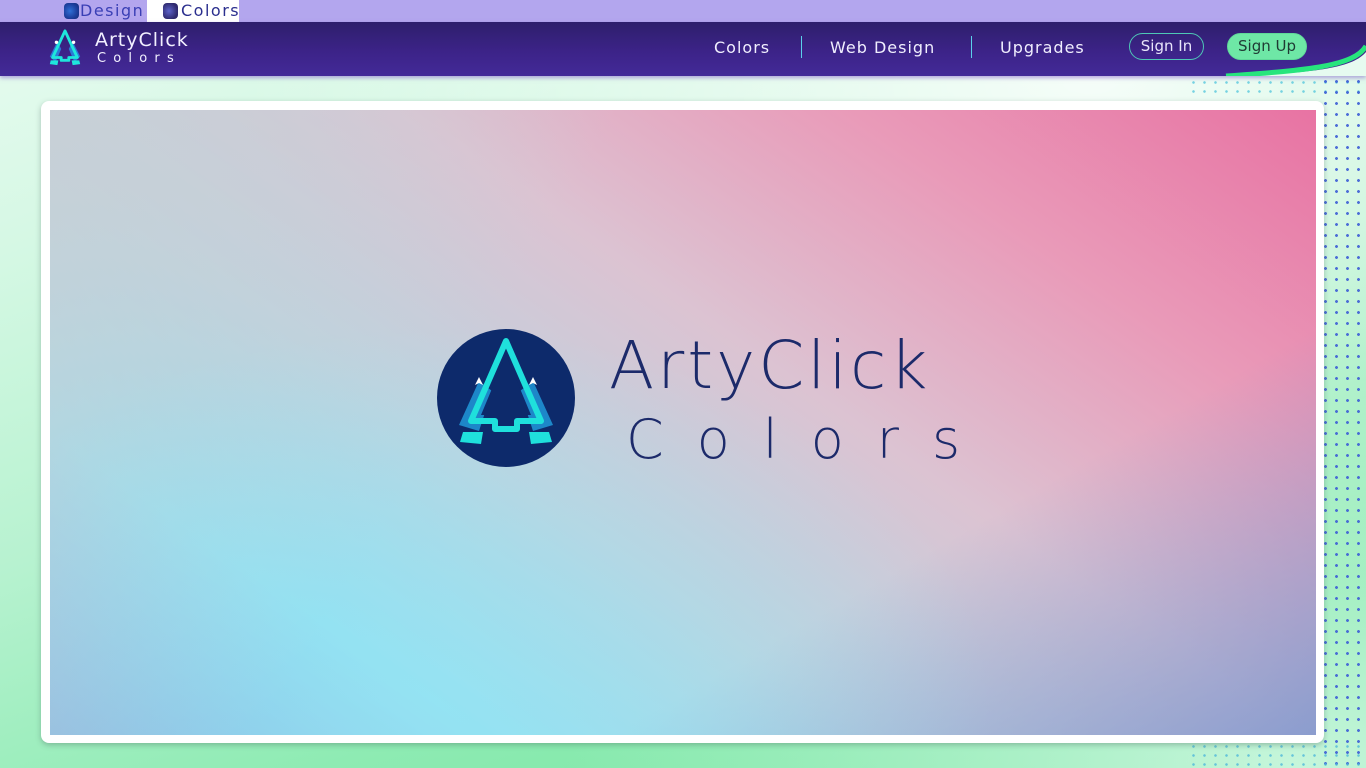  I want to click on sign-in-button: Sign In, so click(1166, 46).